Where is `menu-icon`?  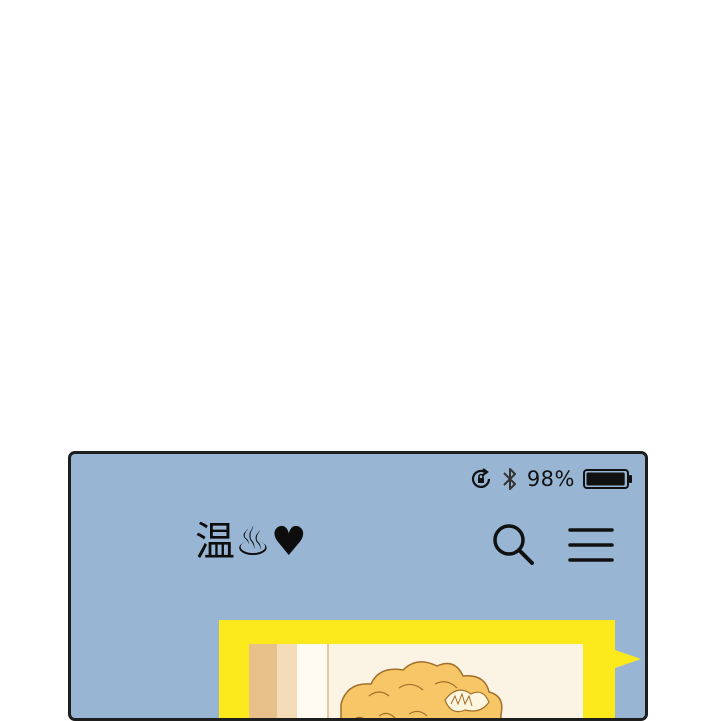
menu-icon is located at coordinates (591, 545).